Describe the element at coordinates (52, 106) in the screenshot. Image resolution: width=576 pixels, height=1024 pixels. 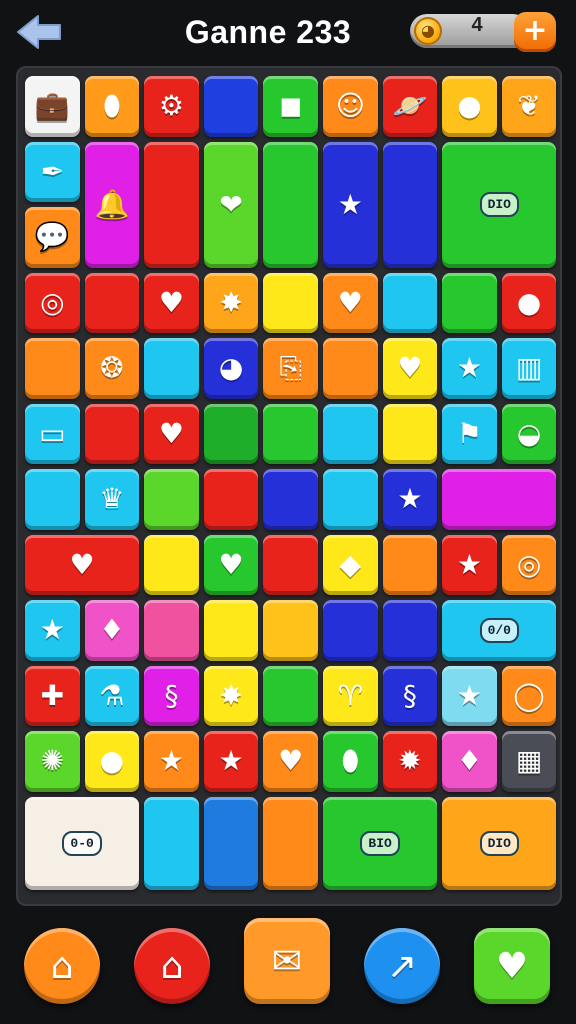
I see `board-tile: 💼` at that location.